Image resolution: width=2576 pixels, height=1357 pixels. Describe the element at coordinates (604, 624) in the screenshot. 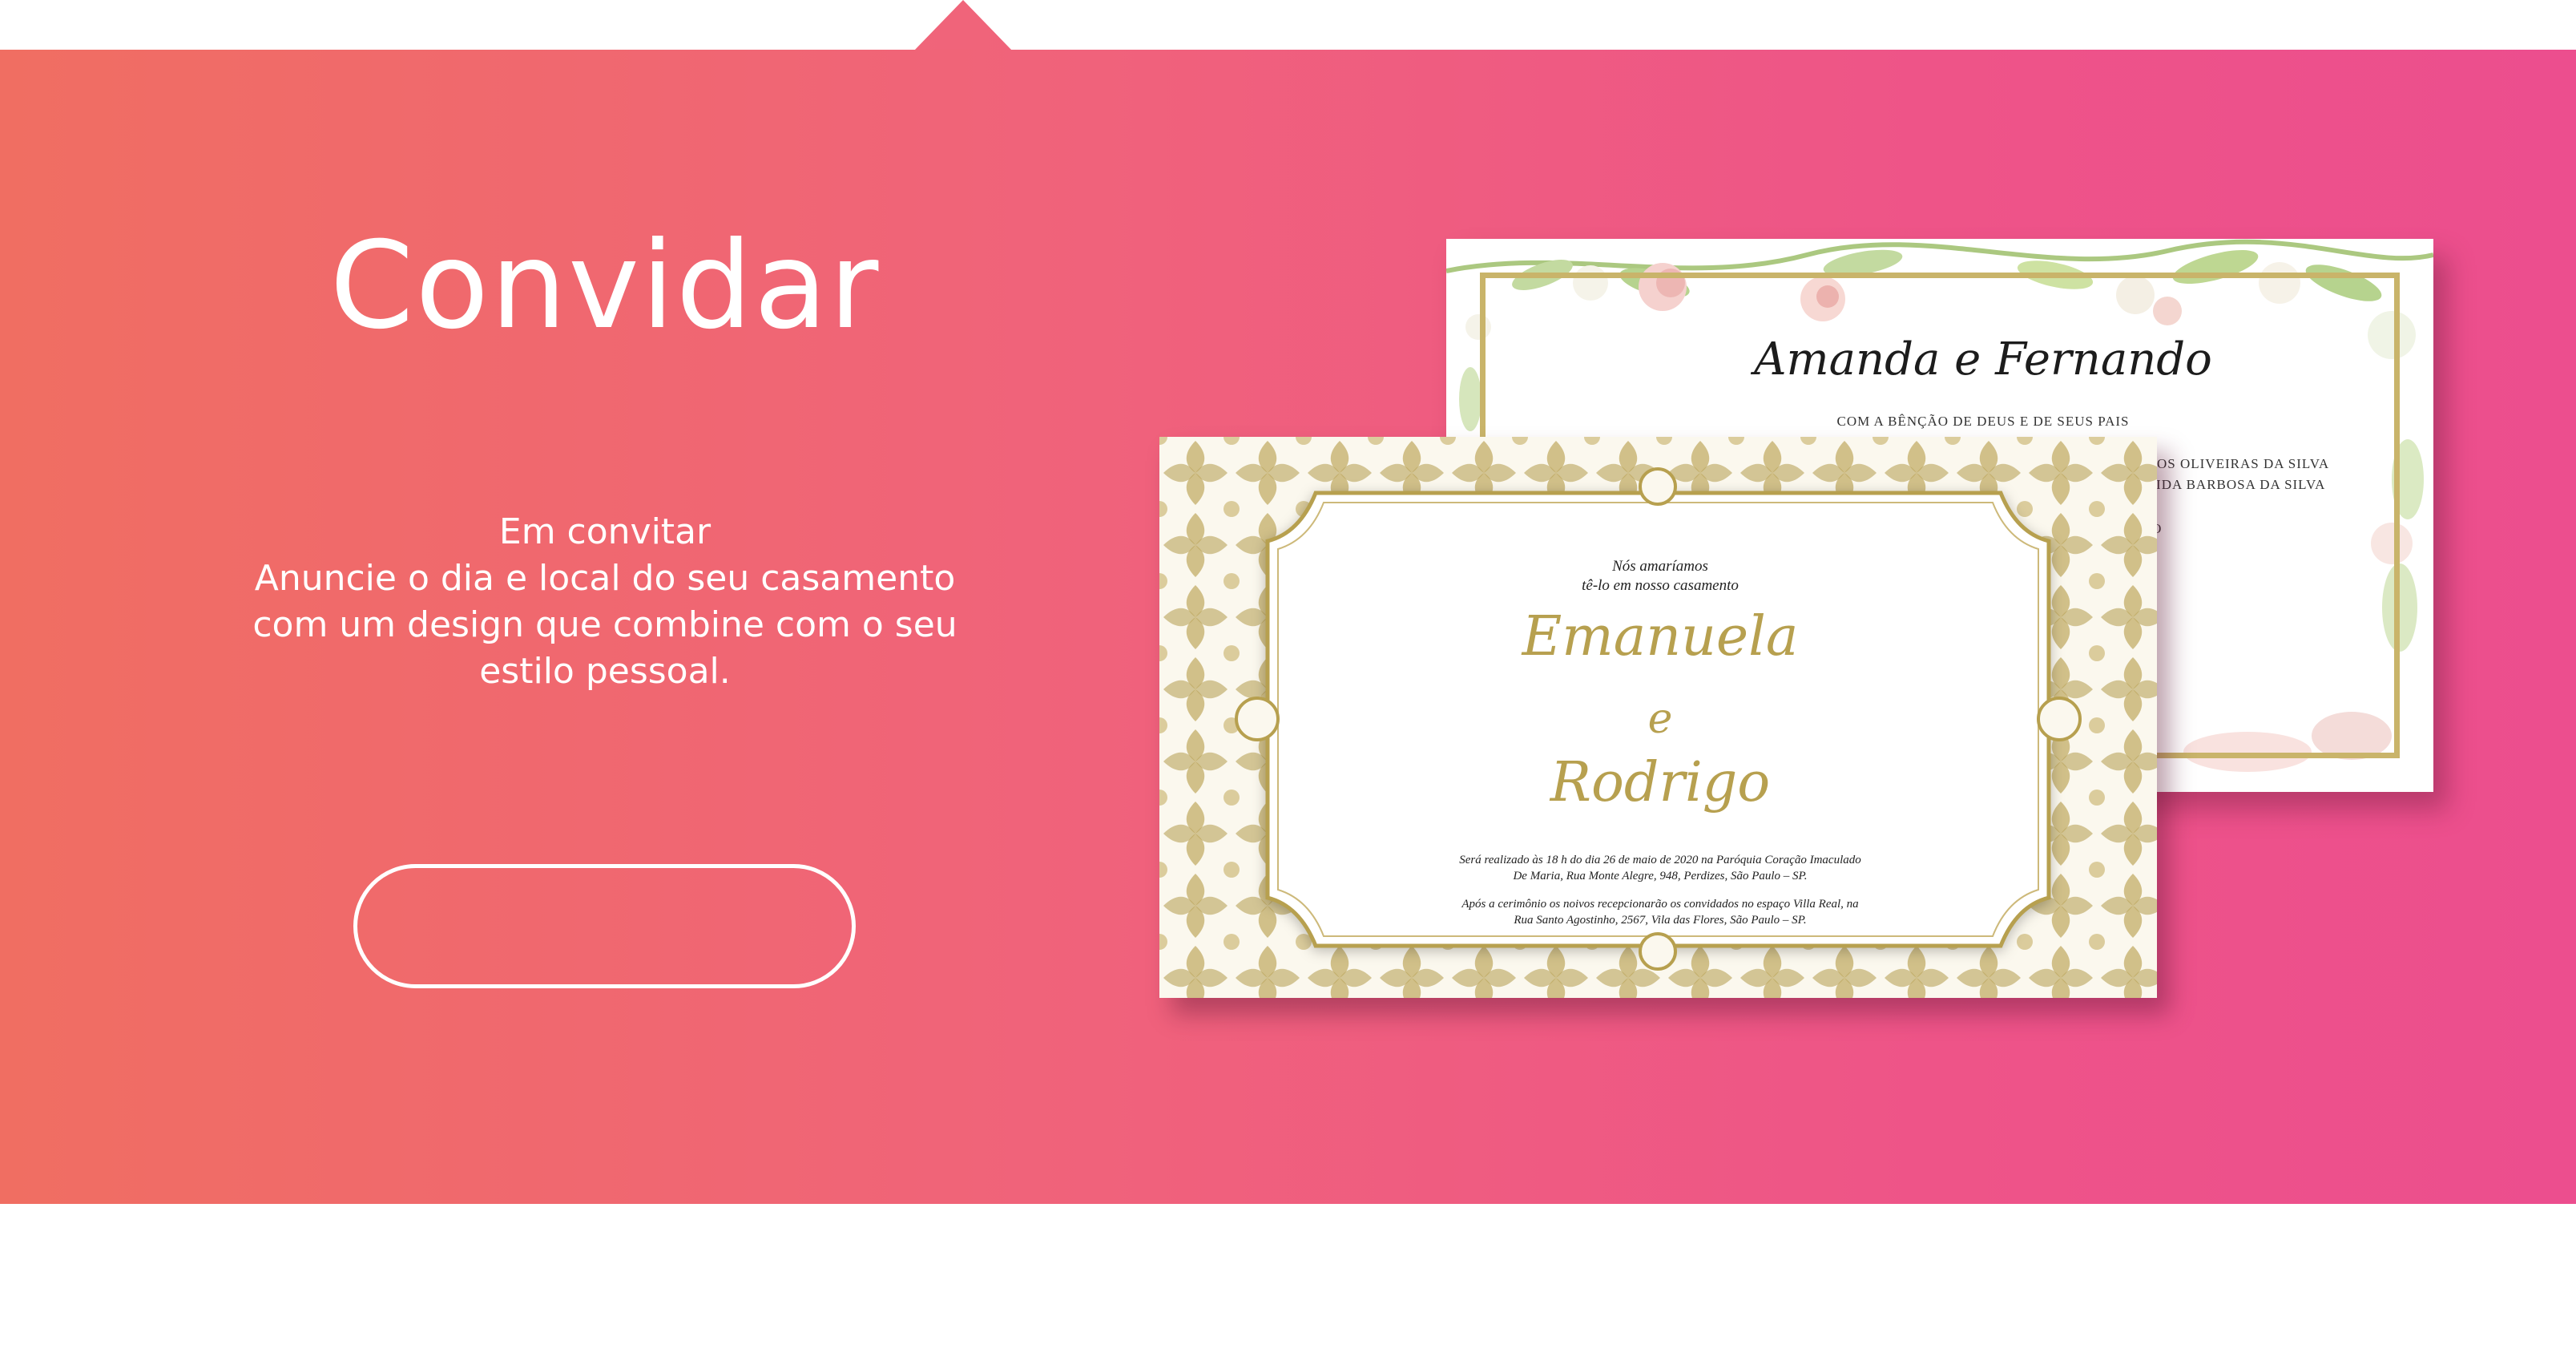

I see `description-line: com um design que combine com o seu` at that location.